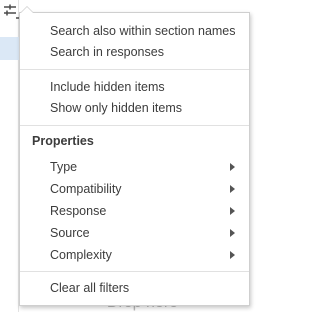 This screenshot has width=320, height=312. I want to click on clear-all-filters-button: Clear all filters, so click(144, 288).